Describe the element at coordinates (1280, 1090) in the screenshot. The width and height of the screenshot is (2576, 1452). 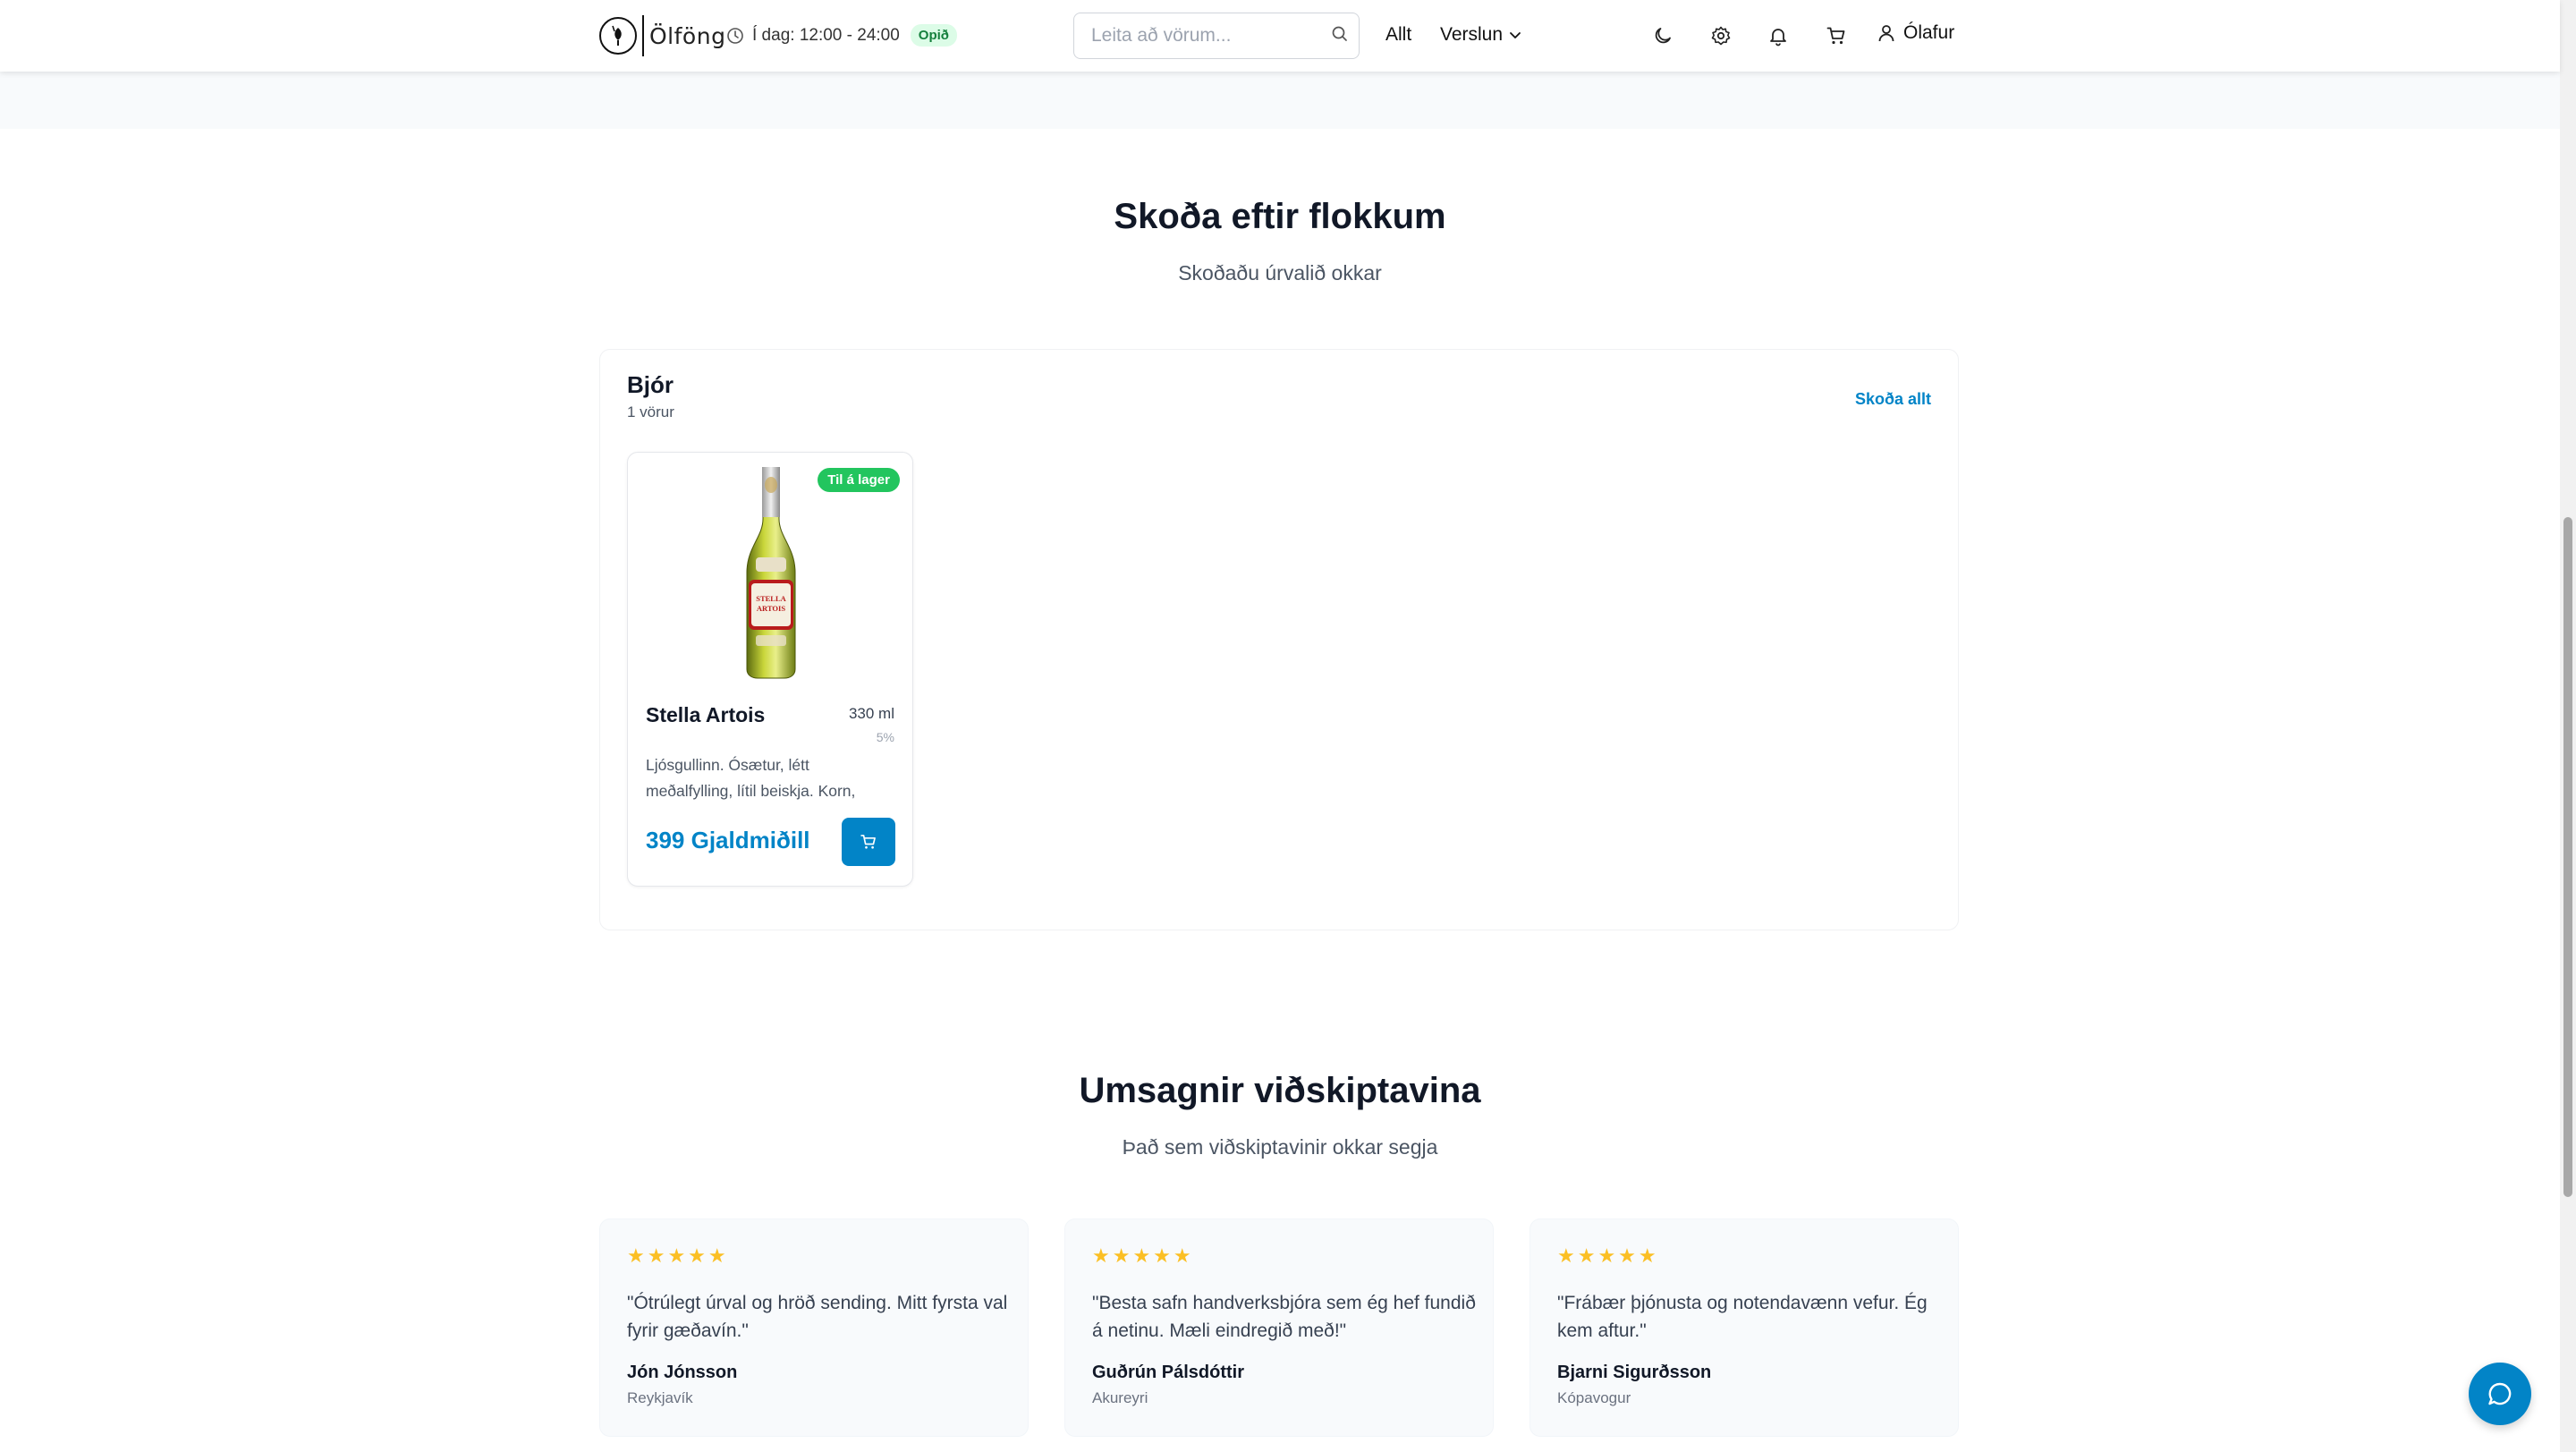
I see `testimonials-title: Umsagnir viðskiptavina` at that location.